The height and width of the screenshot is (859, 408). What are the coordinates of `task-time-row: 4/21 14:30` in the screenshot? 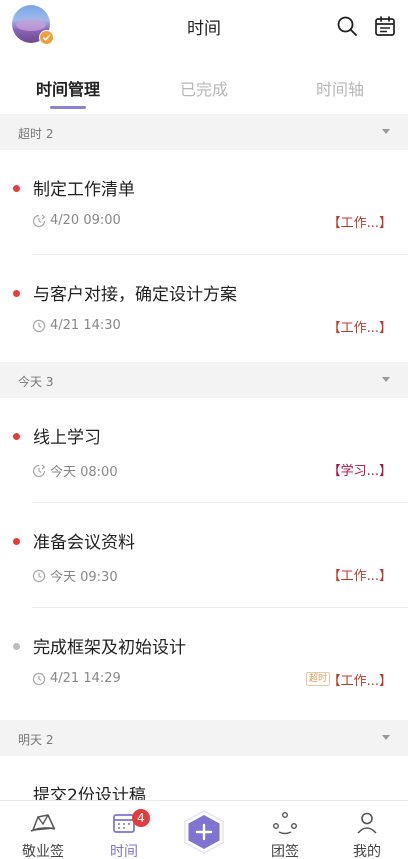 It's located at (76, 325).